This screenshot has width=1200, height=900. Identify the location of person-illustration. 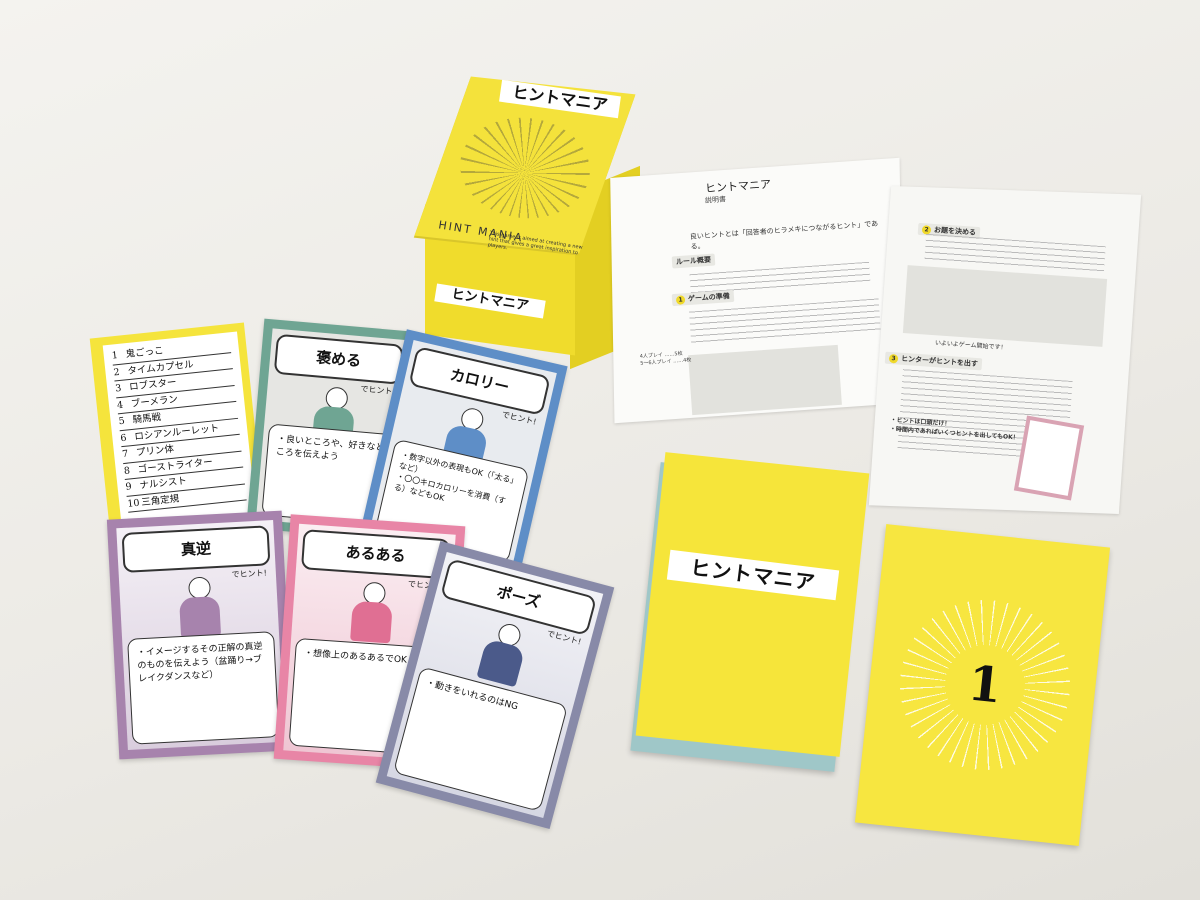
(371, 615).